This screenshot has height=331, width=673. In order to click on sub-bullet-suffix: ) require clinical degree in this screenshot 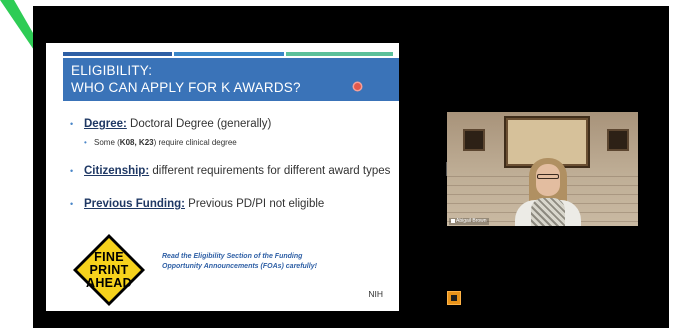, I will do `click(195, 142)`.